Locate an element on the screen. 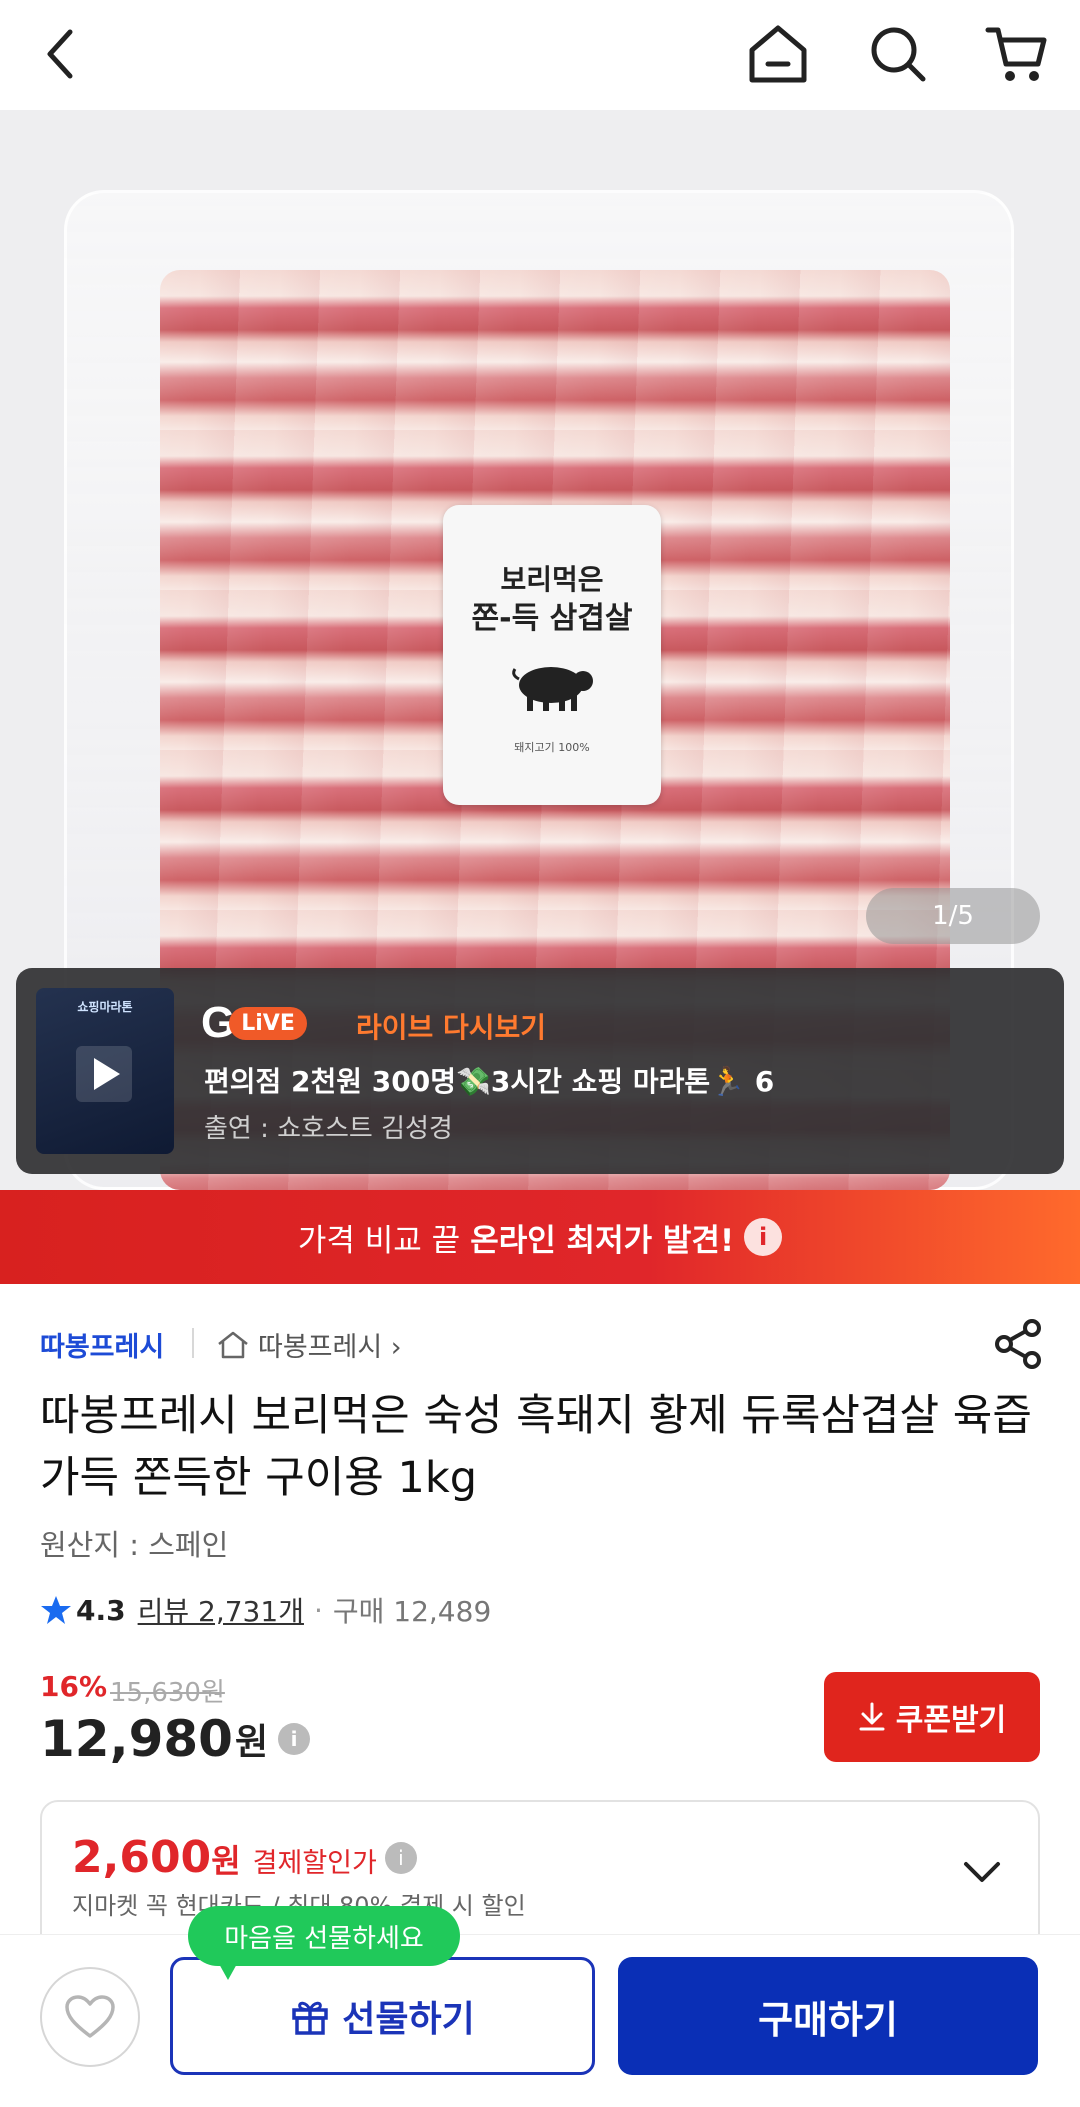 The width and height of the screenshot is (1080, 2107). live-thumbnail-title: 쇼핑마라톤 is located at coordinates (105, 1007).